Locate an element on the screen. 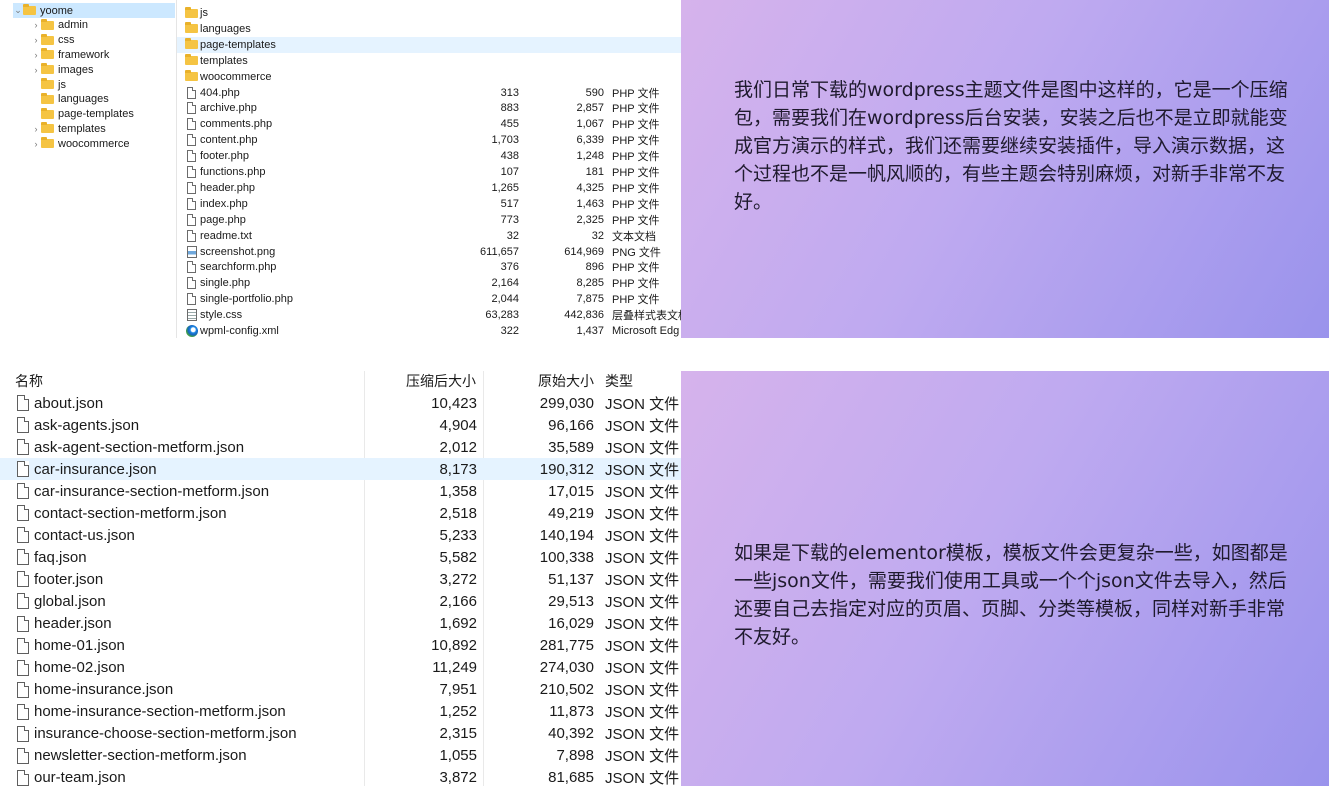 This screenshot has height=786, width=1329. file-name: header.json is located at coordinates (73, 623).